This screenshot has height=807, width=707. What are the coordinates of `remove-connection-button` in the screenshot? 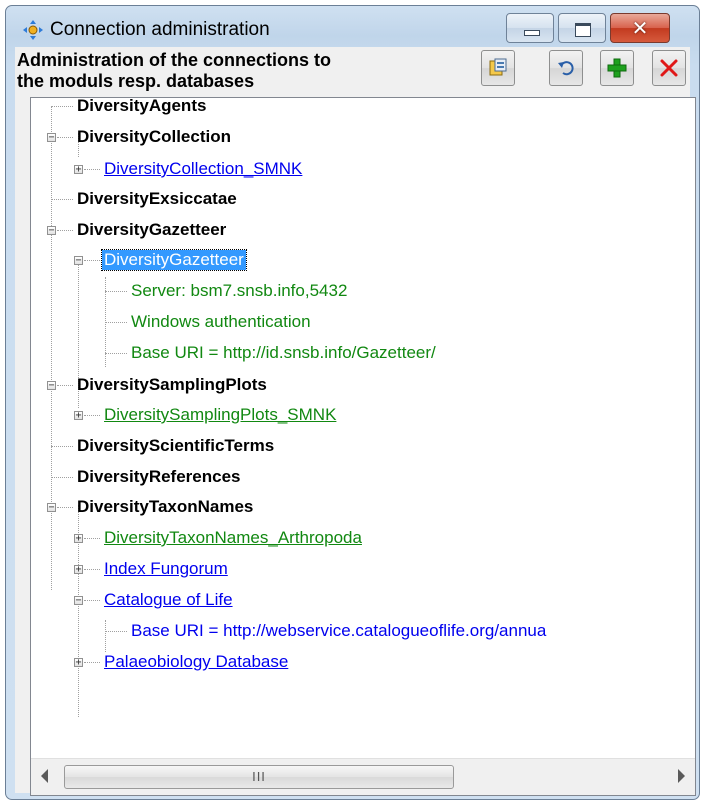 It's located at (669, 68).